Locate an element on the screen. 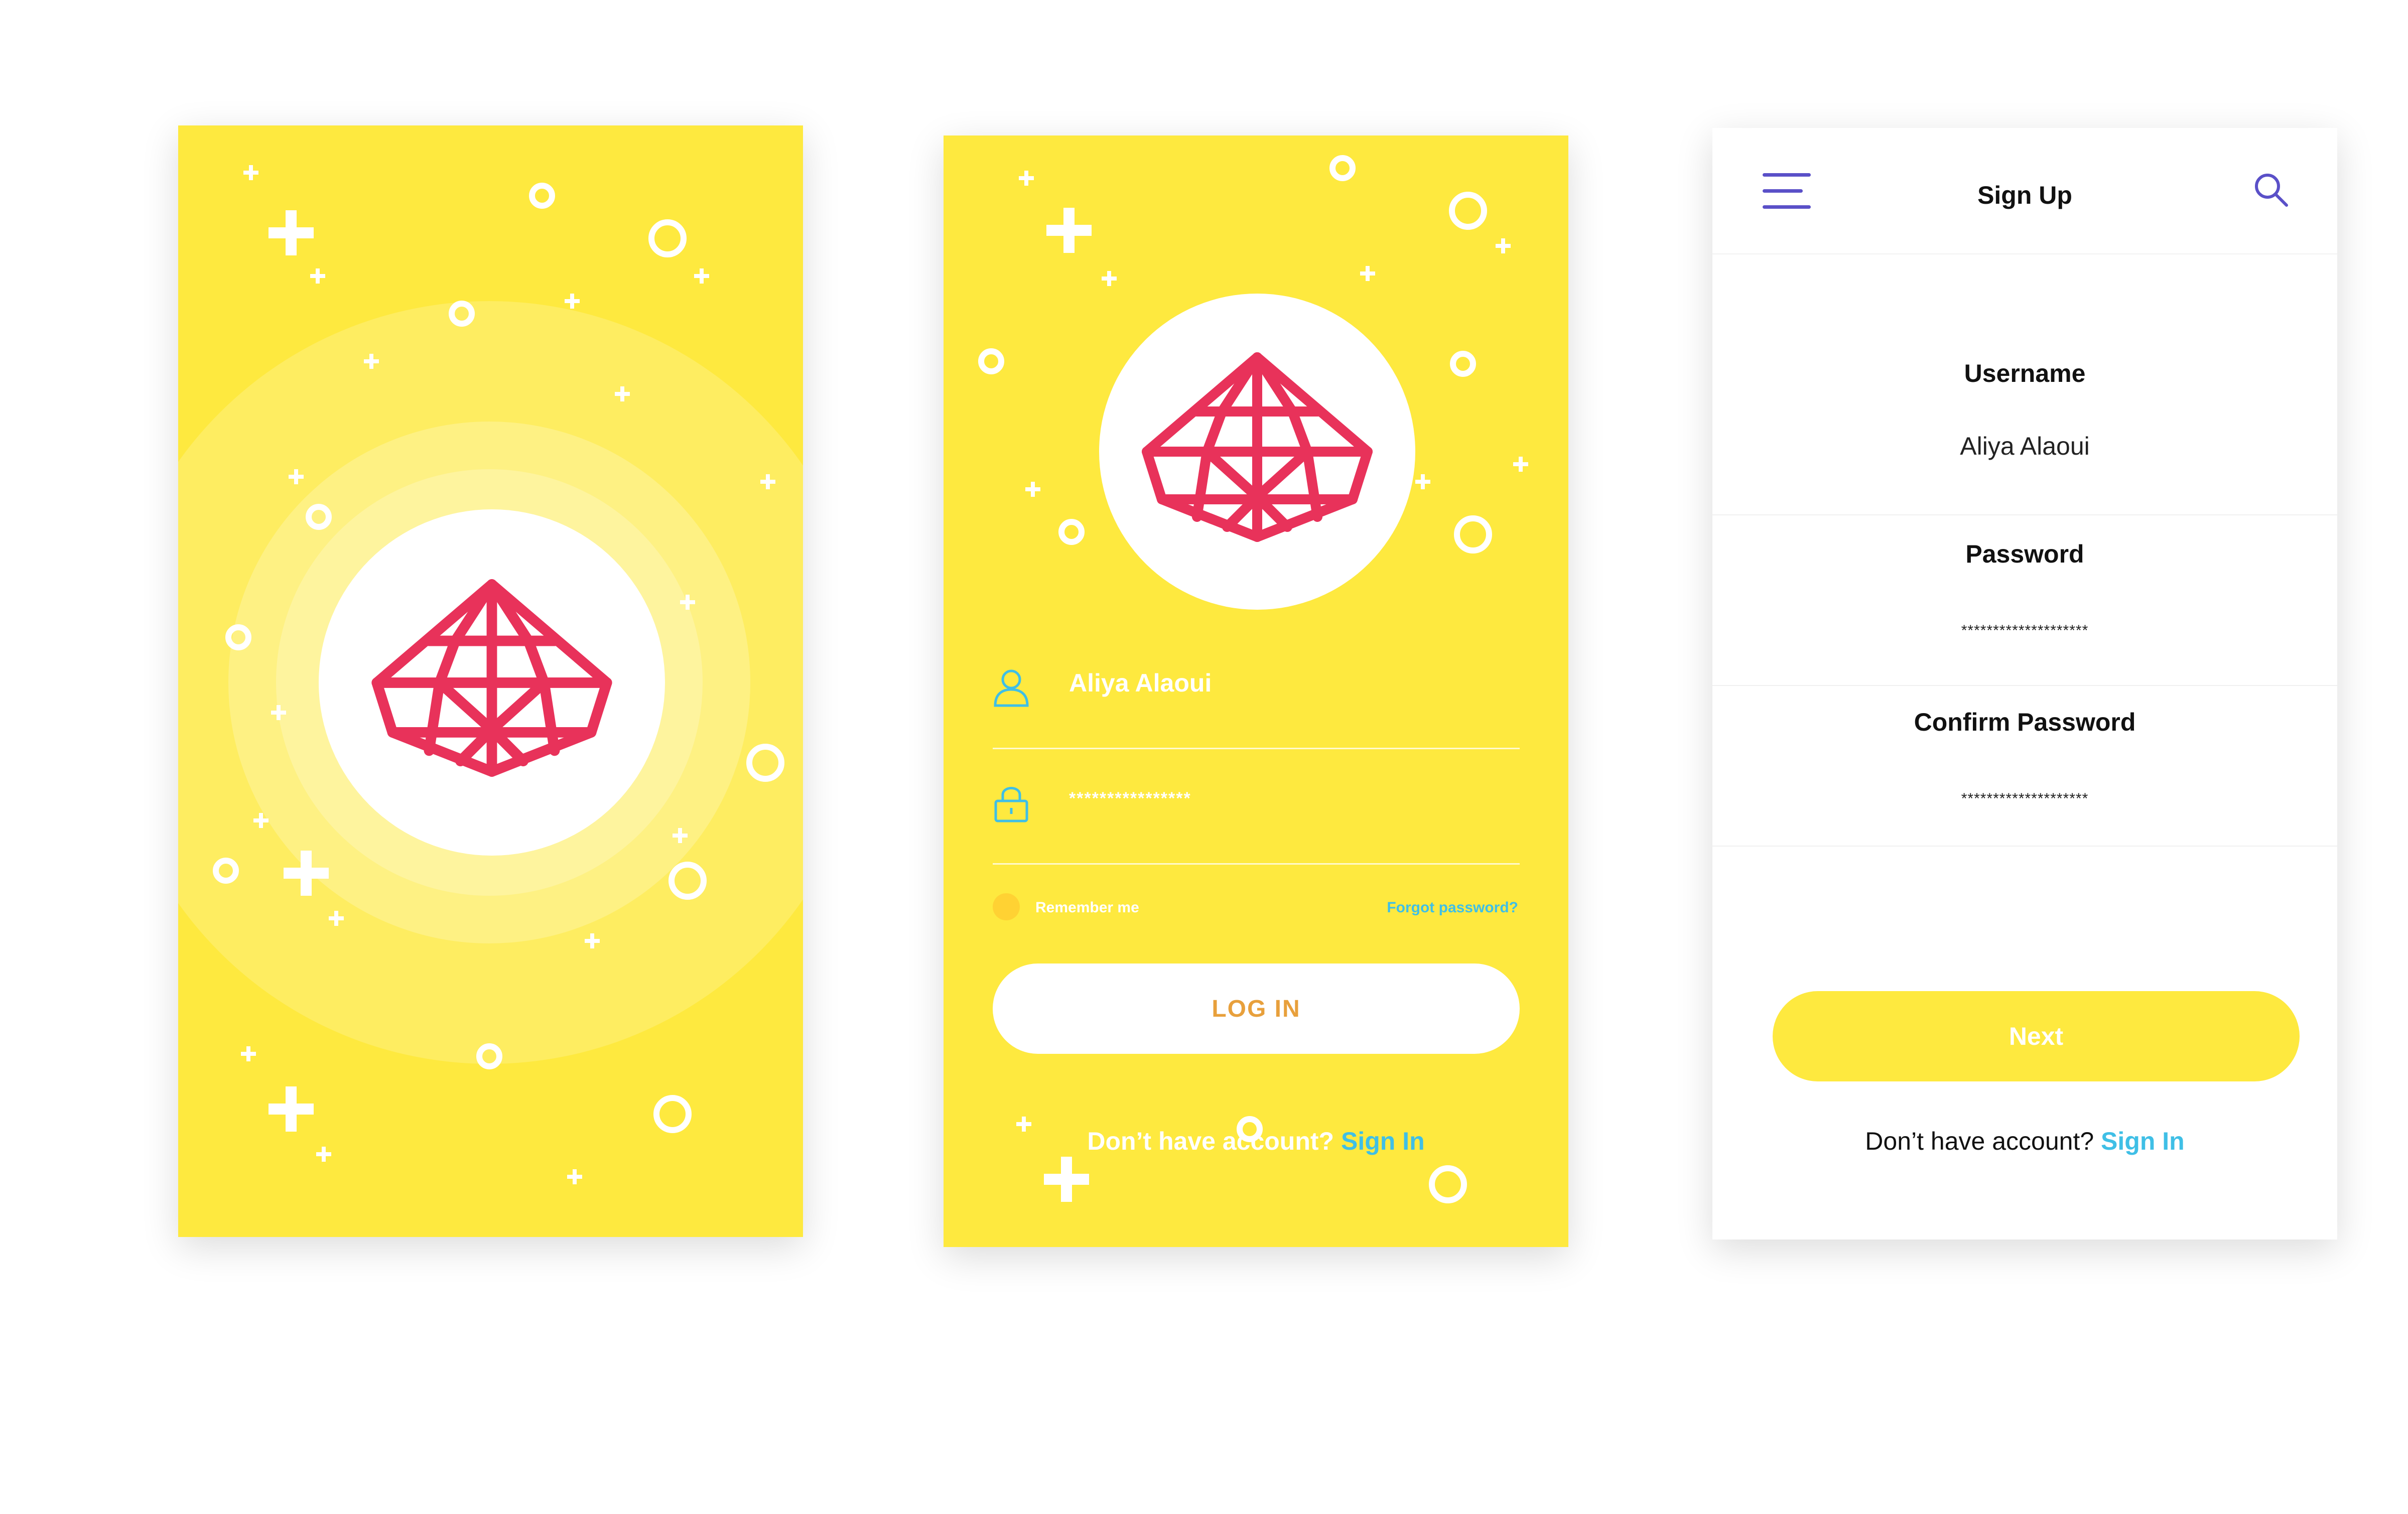  user-icon is located at coordinates (1011, 688).